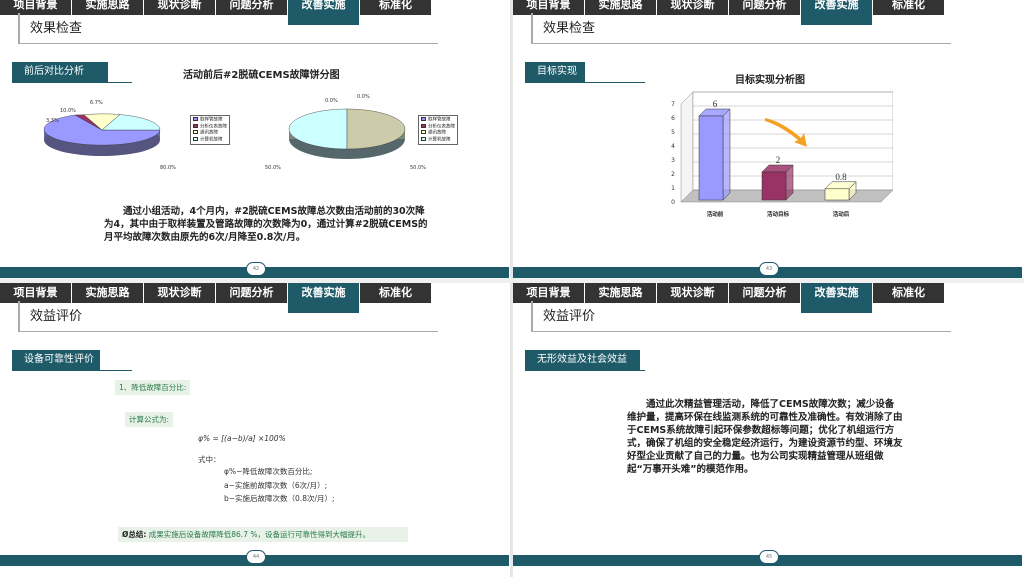  I want to click on definition: φ%−降低故障次数百分比;, so click(268, 471).